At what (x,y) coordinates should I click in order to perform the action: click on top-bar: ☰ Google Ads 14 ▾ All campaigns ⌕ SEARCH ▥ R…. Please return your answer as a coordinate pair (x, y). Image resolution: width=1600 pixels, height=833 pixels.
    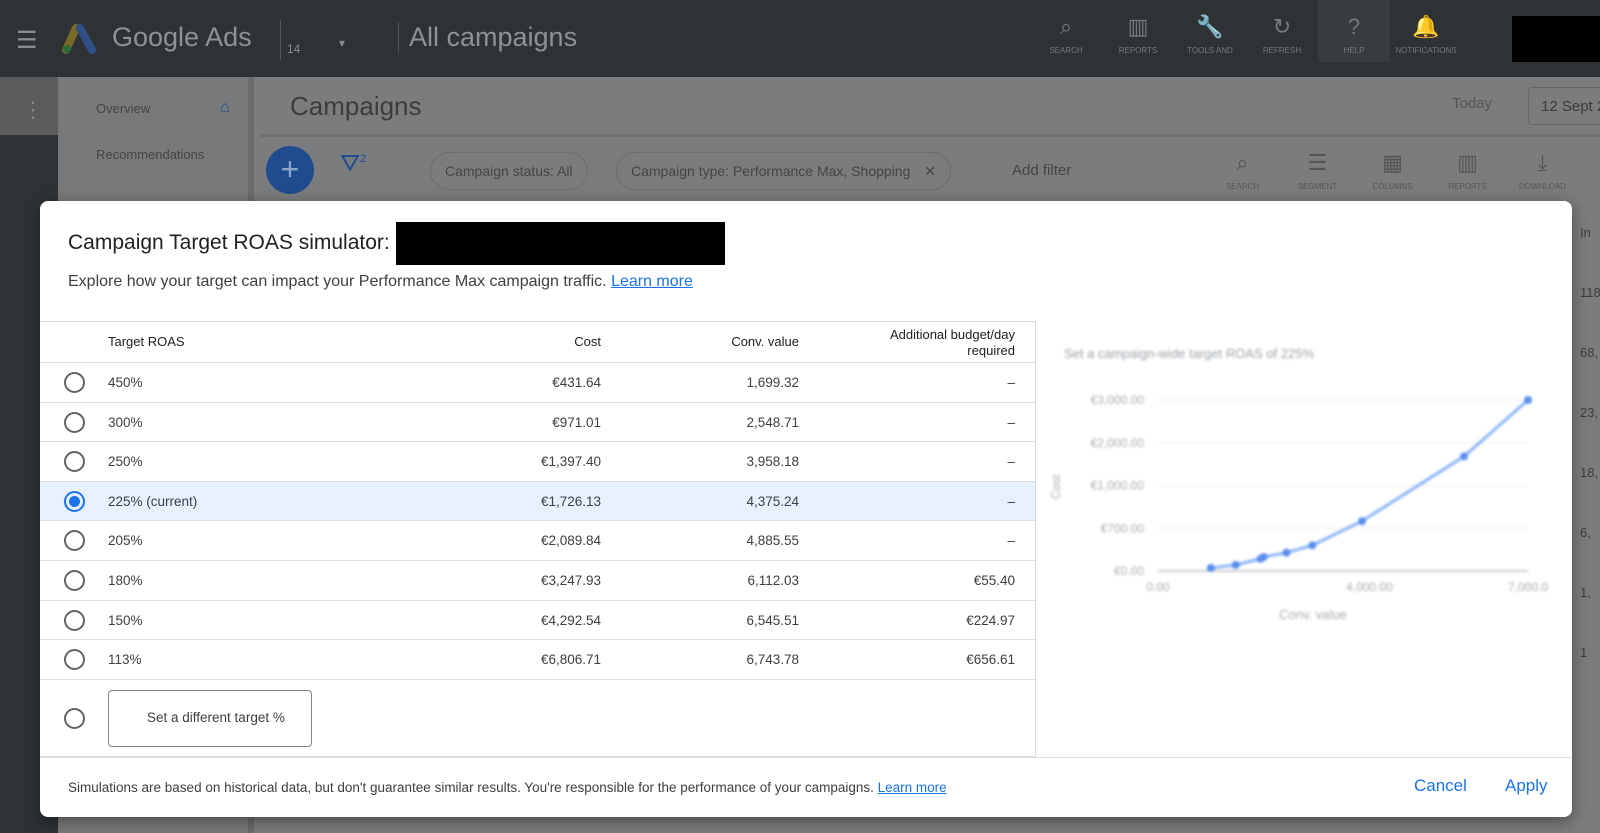
    Looking at the image, I should click on (800, 38).